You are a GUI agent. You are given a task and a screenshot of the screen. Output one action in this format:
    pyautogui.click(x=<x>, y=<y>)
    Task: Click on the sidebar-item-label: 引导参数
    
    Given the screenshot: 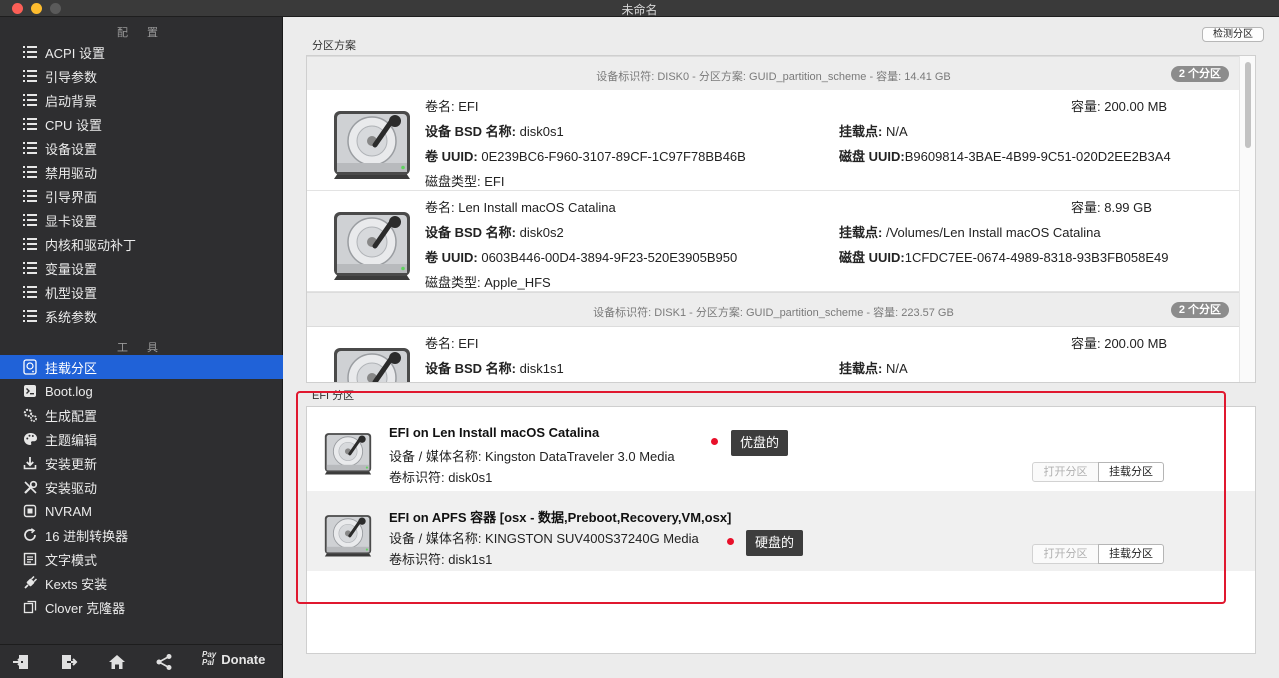 What is the action you would take?
    pyautogui.click(x=71, y=77)
    